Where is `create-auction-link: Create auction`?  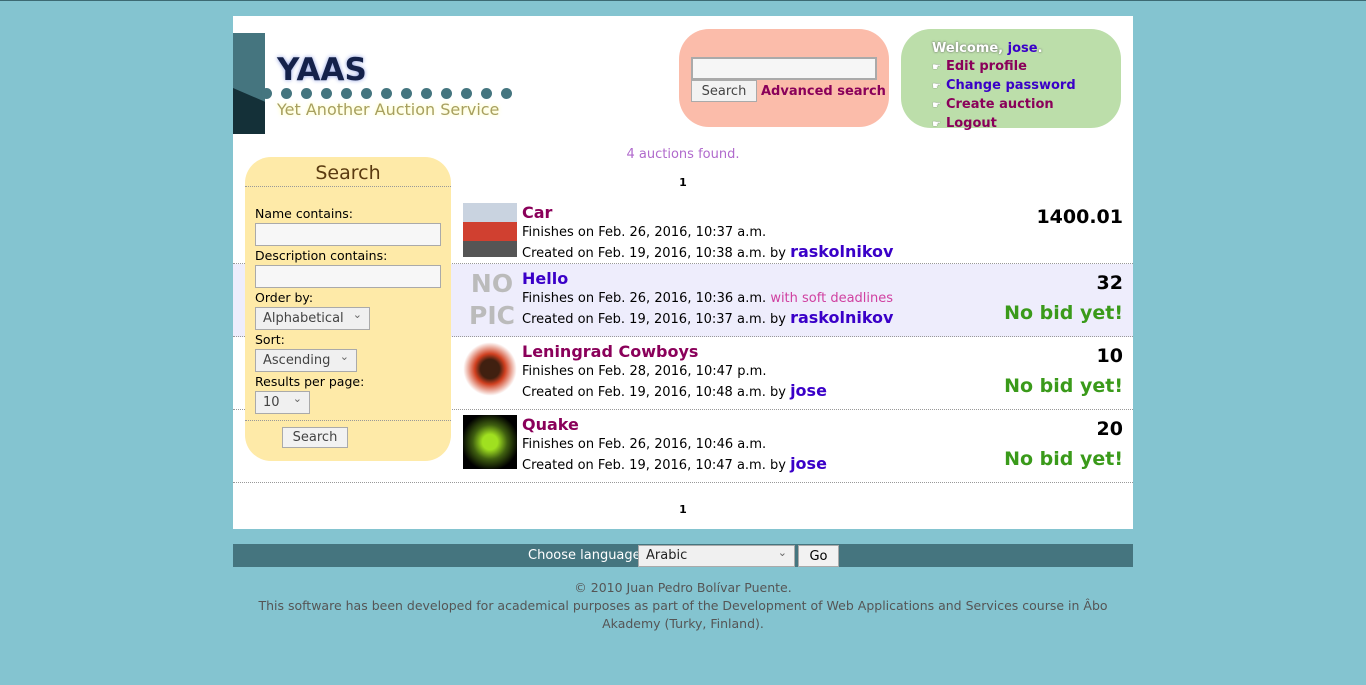
create-auction-link: Create auction is located at coordinates (1000, 104).